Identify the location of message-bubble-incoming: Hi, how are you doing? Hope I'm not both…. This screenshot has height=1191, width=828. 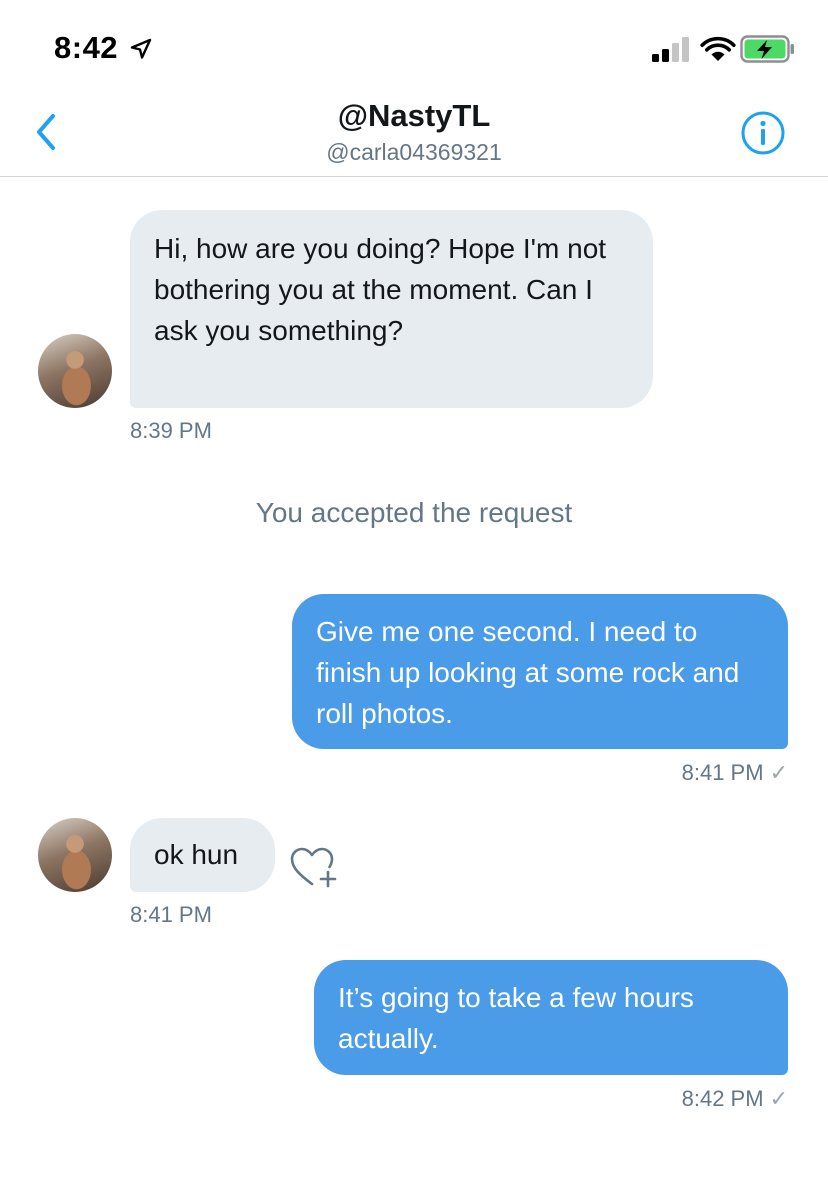
(391, 309).